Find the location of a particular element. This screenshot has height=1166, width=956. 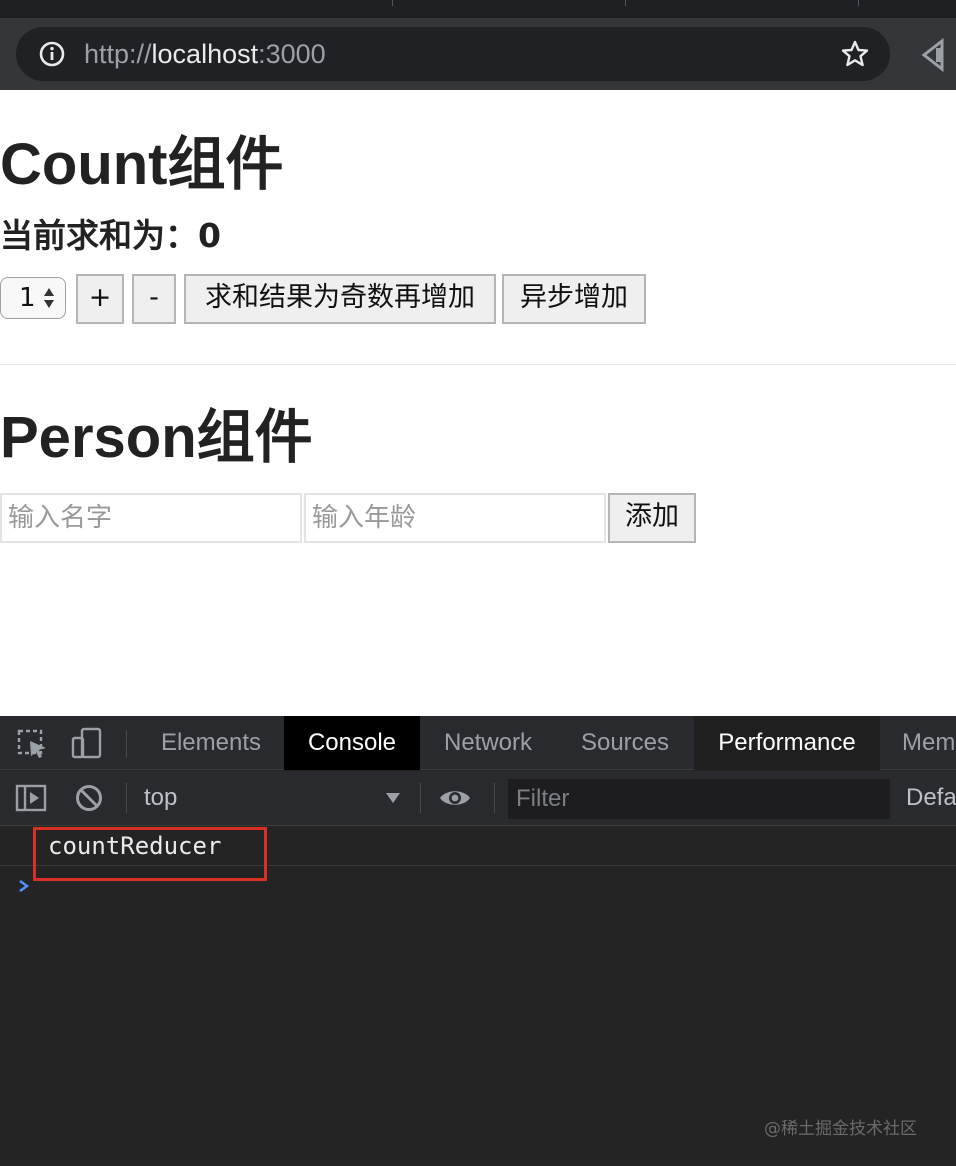

browser-toolbar: http://localhost:3000 is located at coordinates (478, 54).